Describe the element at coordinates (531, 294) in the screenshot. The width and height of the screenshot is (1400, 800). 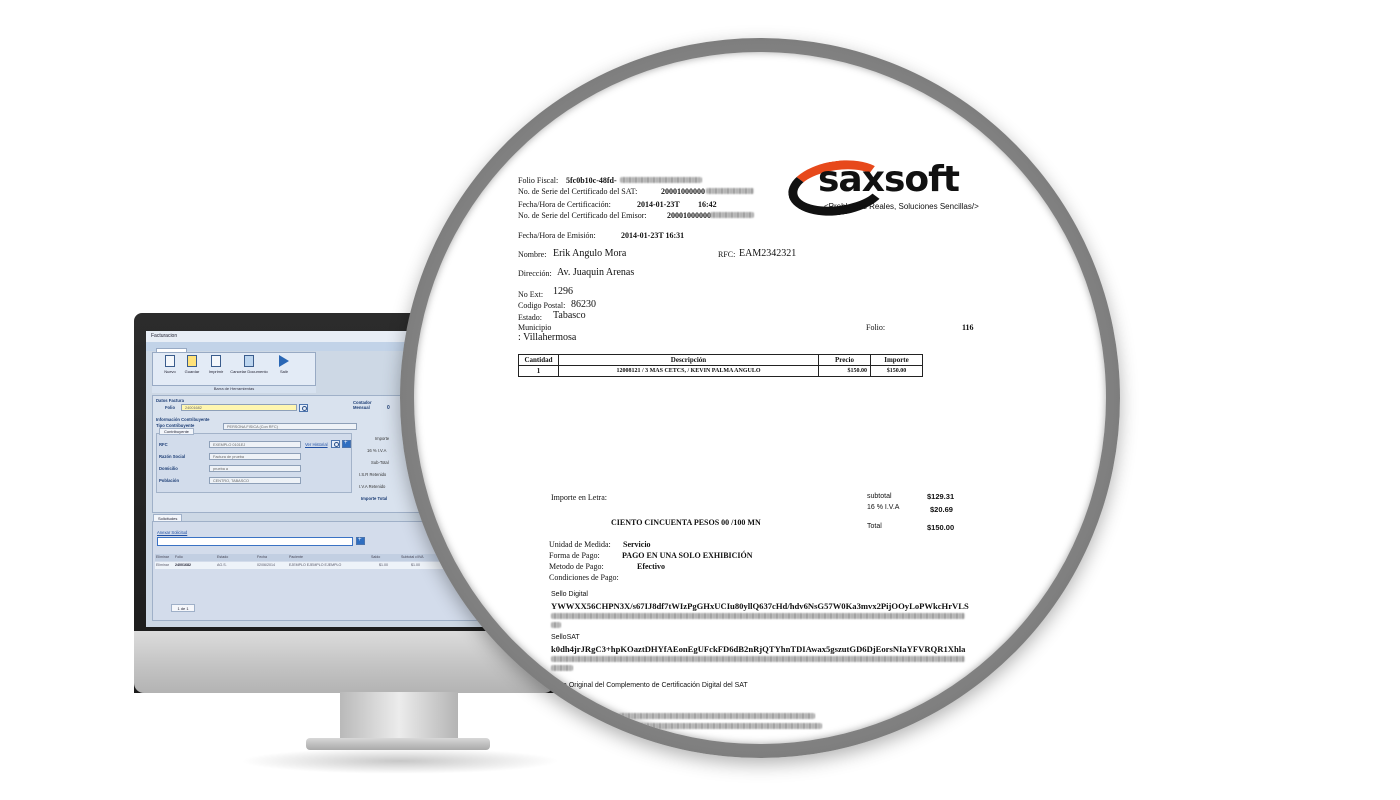
I see `no-ext-label: No Ext:` at that location.